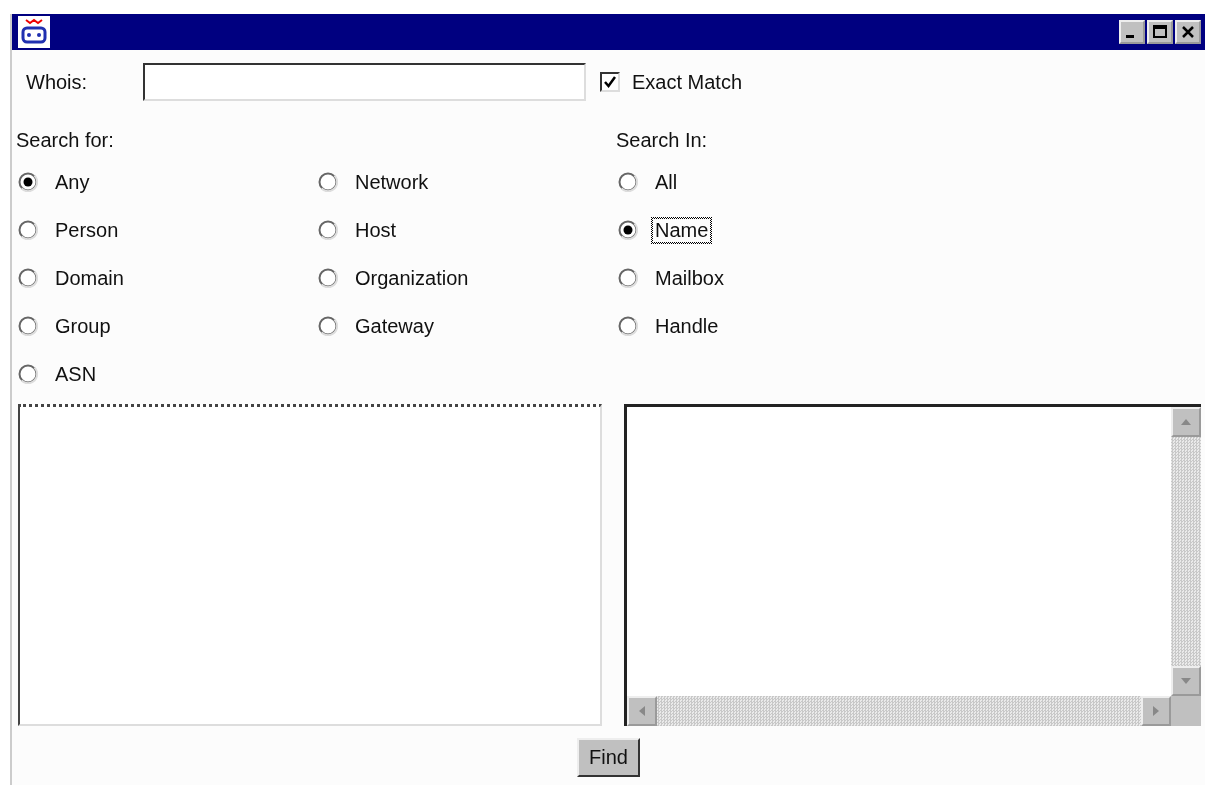 The height and width of the screenshot is (785, 1211). I want to click on radio-button: Handle, so click(672, 326).